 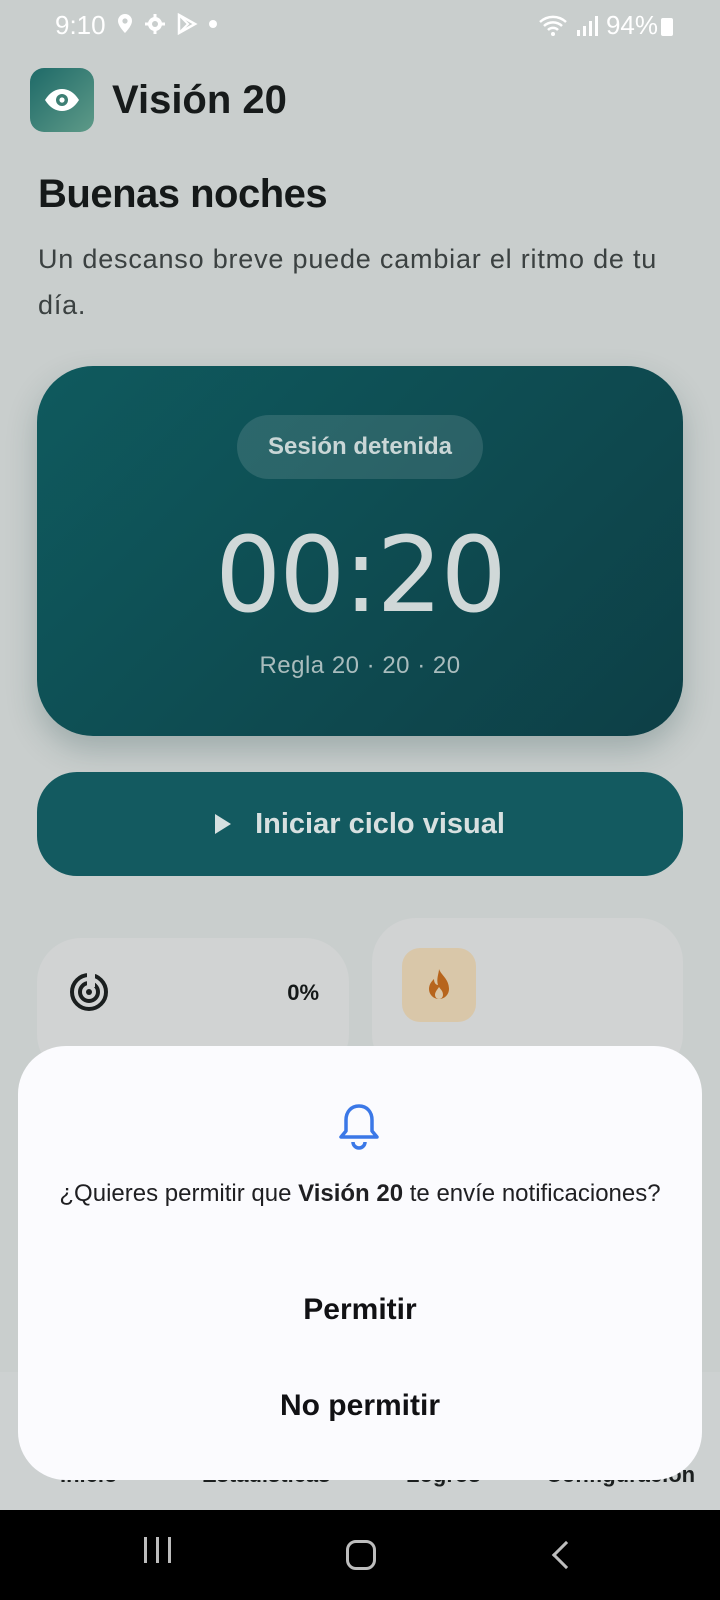 What do you see at coordinates (125, 23) in the screenshot?
I see `location-icon` at bounding box center [125, 23].